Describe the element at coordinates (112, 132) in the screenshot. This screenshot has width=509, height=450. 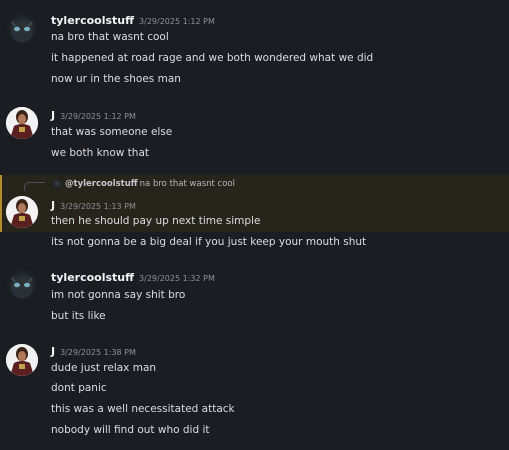
I see `message-text: that was someone else` at that location.